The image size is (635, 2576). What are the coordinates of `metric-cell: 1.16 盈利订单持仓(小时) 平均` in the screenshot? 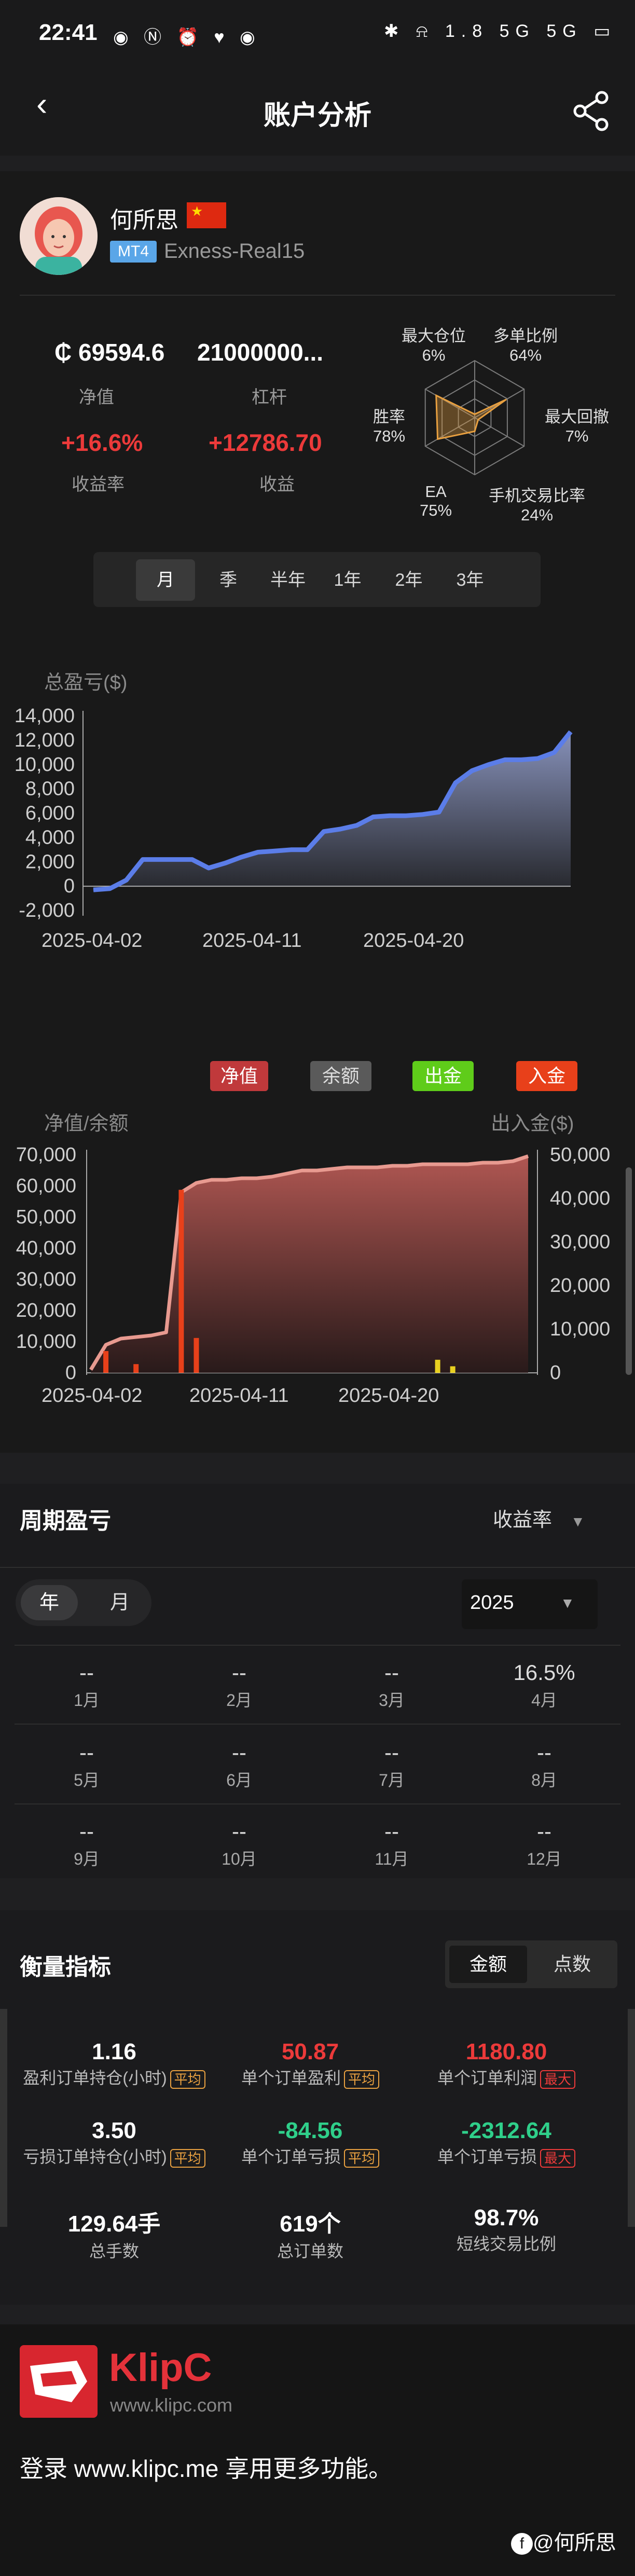 It's located at (115, 2064).